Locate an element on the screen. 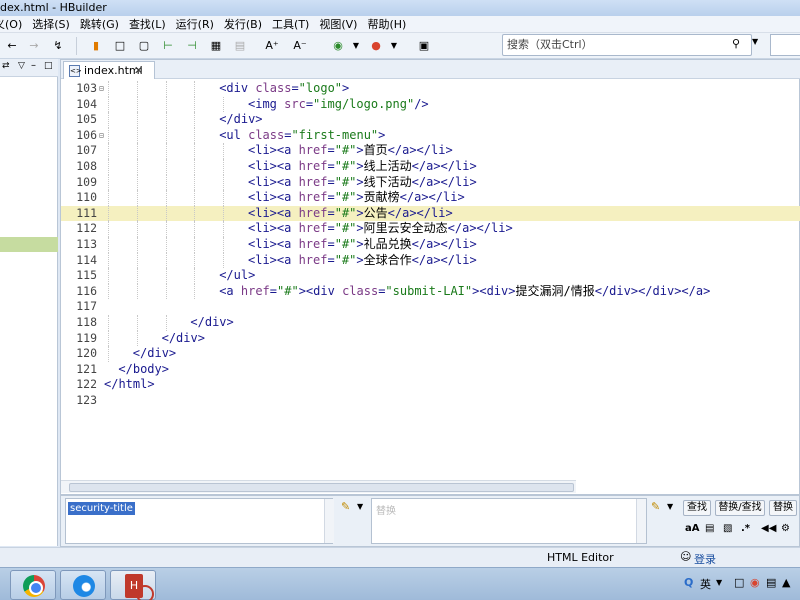 Image resolution: width=800 pixels, height=600 pixels. browser-icon: ● is located at coordinates (376, 46).